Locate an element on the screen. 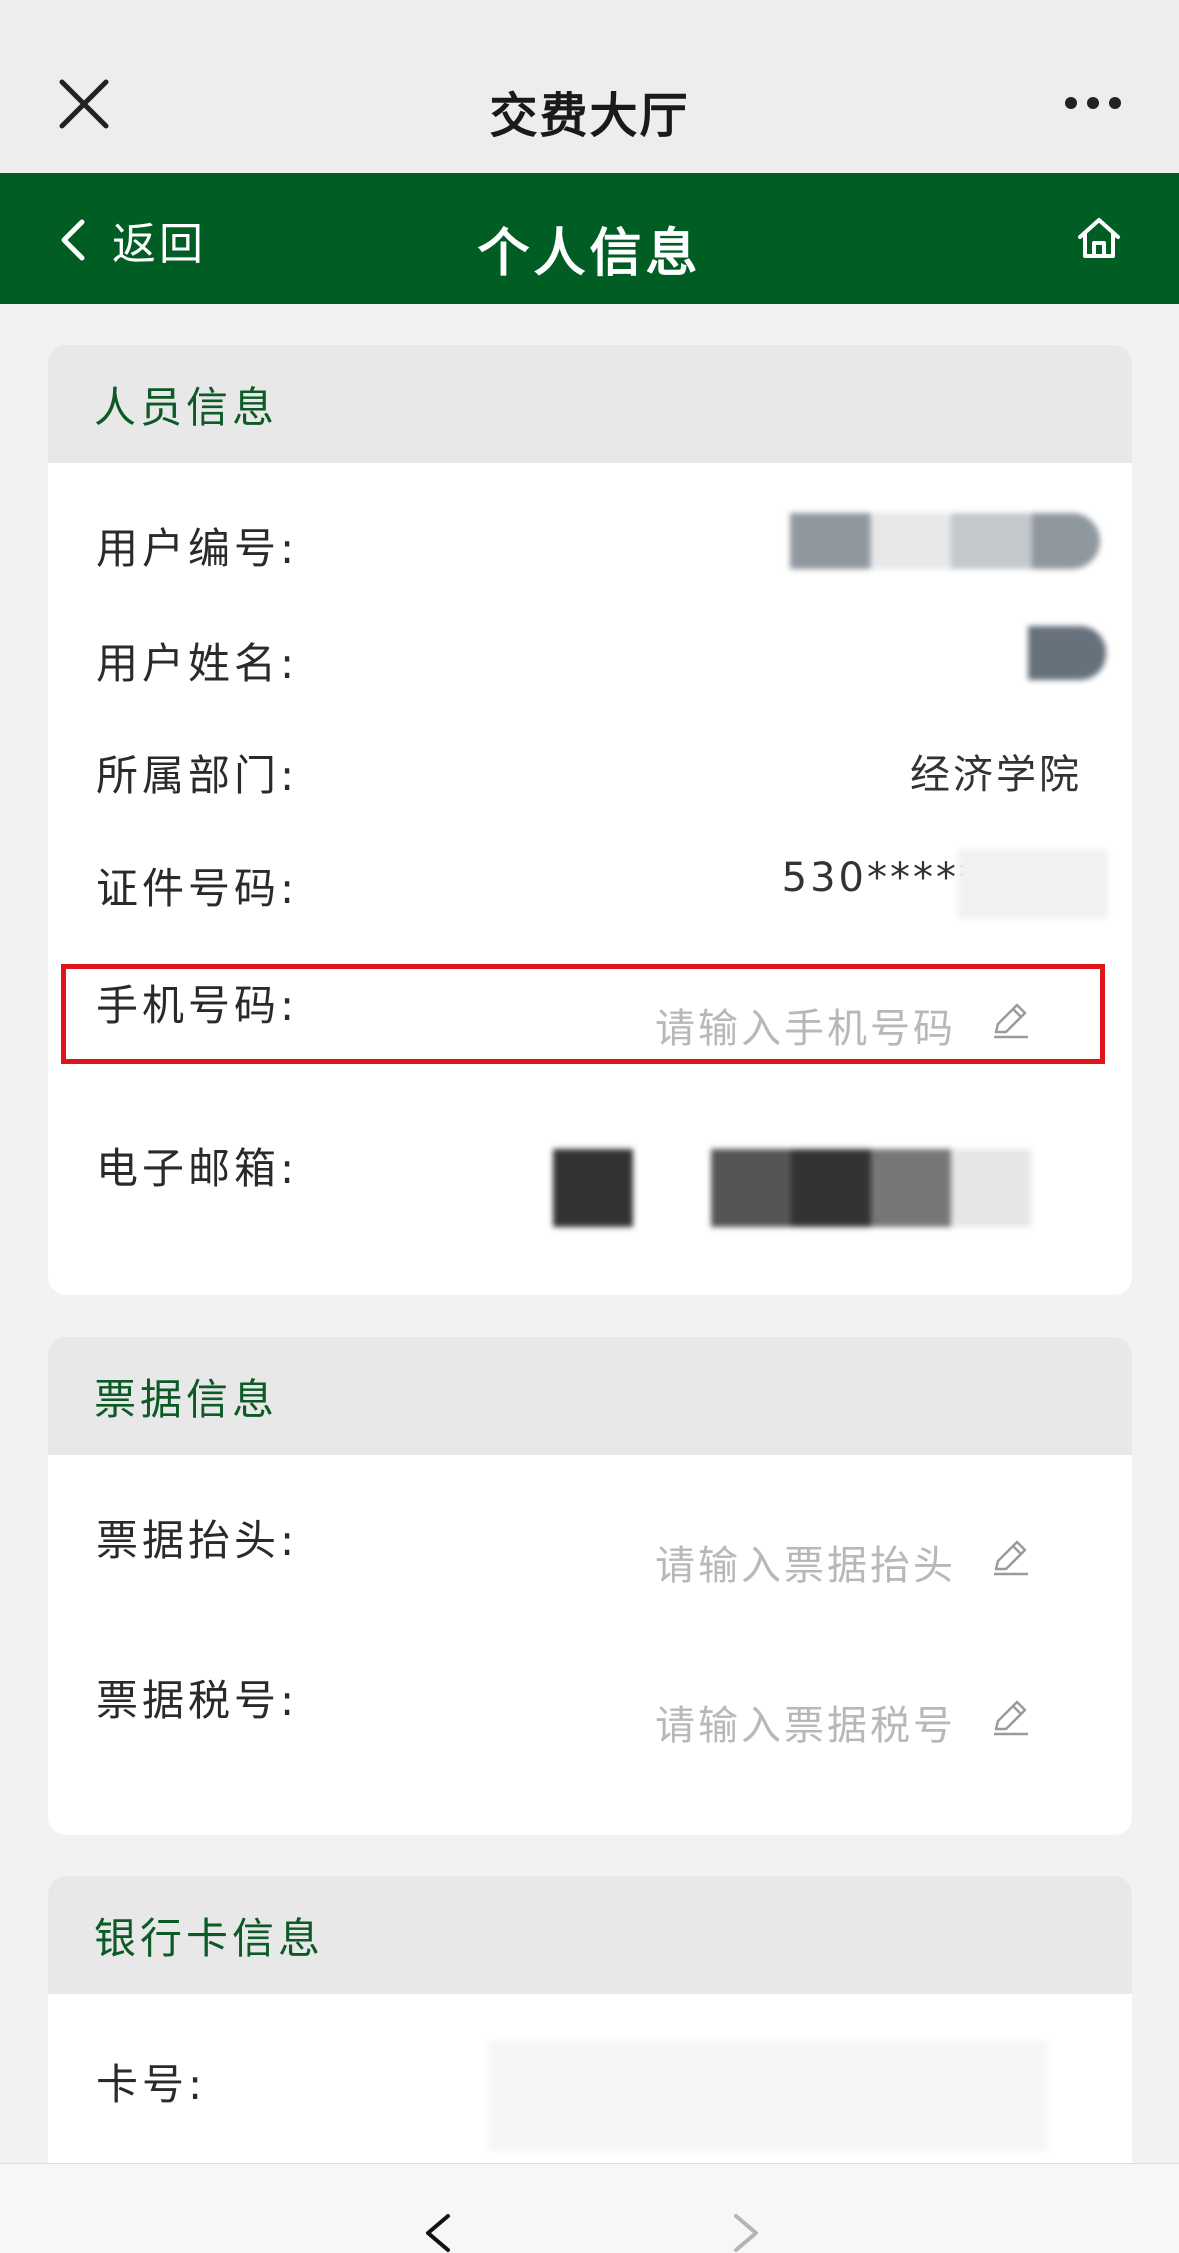  page-title: 个人信息 is located at coordinates (589, 254).